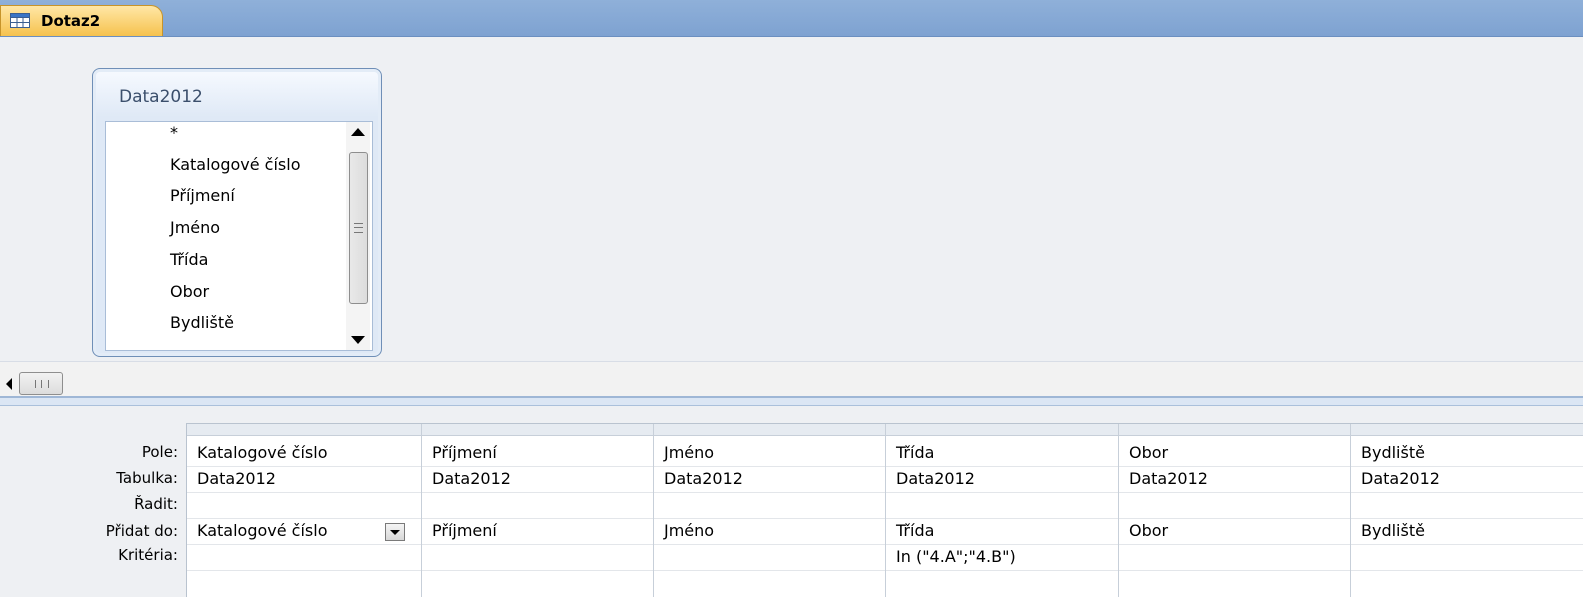 This screenshot has height=597, width=1583. I want to click on tab-dotaz2: Dotaz2, so click(81, 20).